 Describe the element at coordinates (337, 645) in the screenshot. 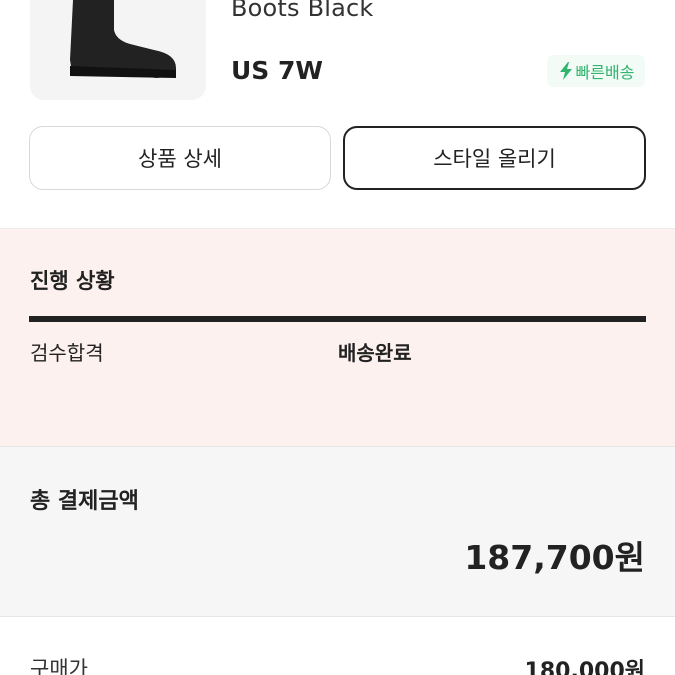

I see `price-breakdown: 구매가 180,000원` at that location.